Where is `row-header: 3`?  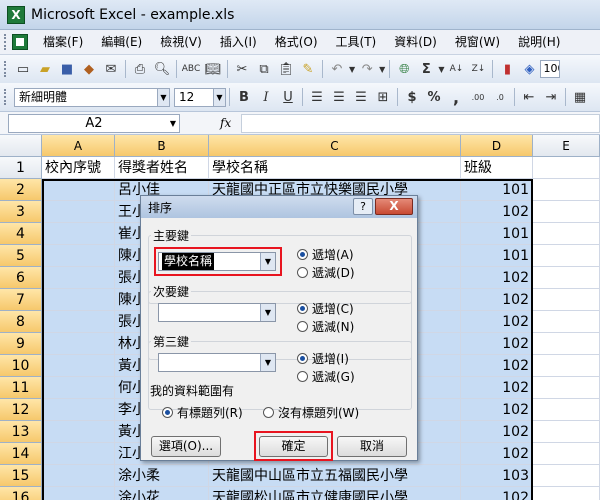 row-header: 3 is located at coordinates (21, 212).